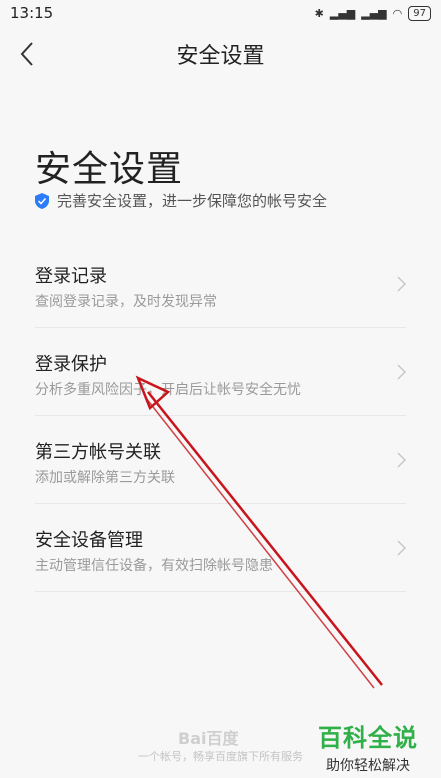  I want to click on status-time: 13:15, so click(32, 13).